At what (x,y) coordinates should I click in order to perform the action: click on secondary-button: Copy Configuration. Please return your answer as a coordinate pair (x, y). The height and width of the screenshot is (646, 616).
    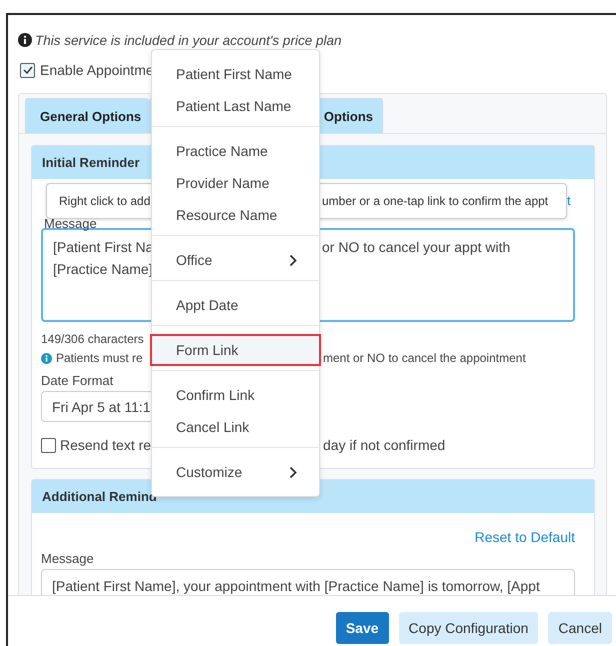
    Looking at the image, I should click on (468, 628).